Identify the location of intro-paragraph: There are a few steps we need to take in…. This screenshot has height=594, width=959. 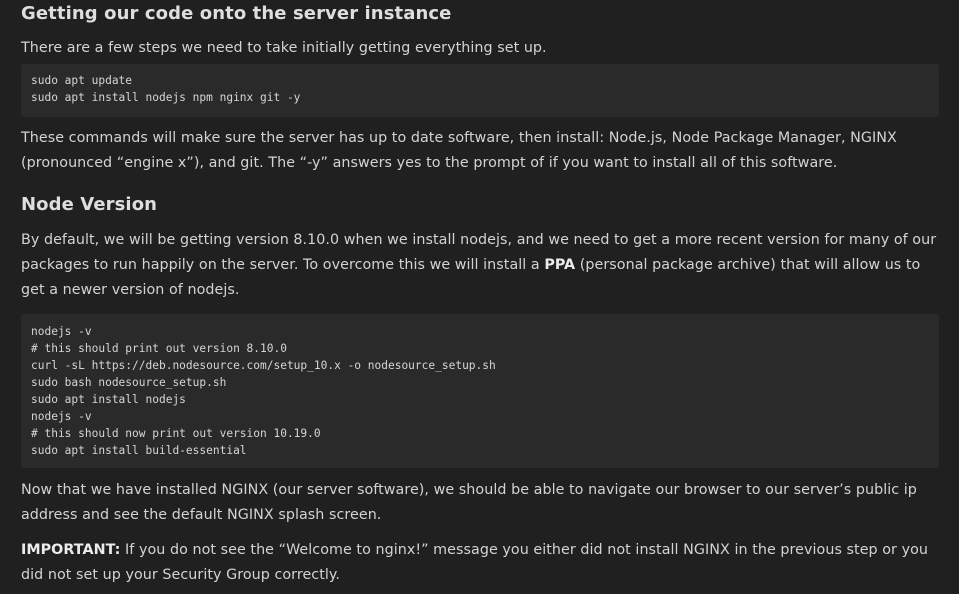
(284, 48).